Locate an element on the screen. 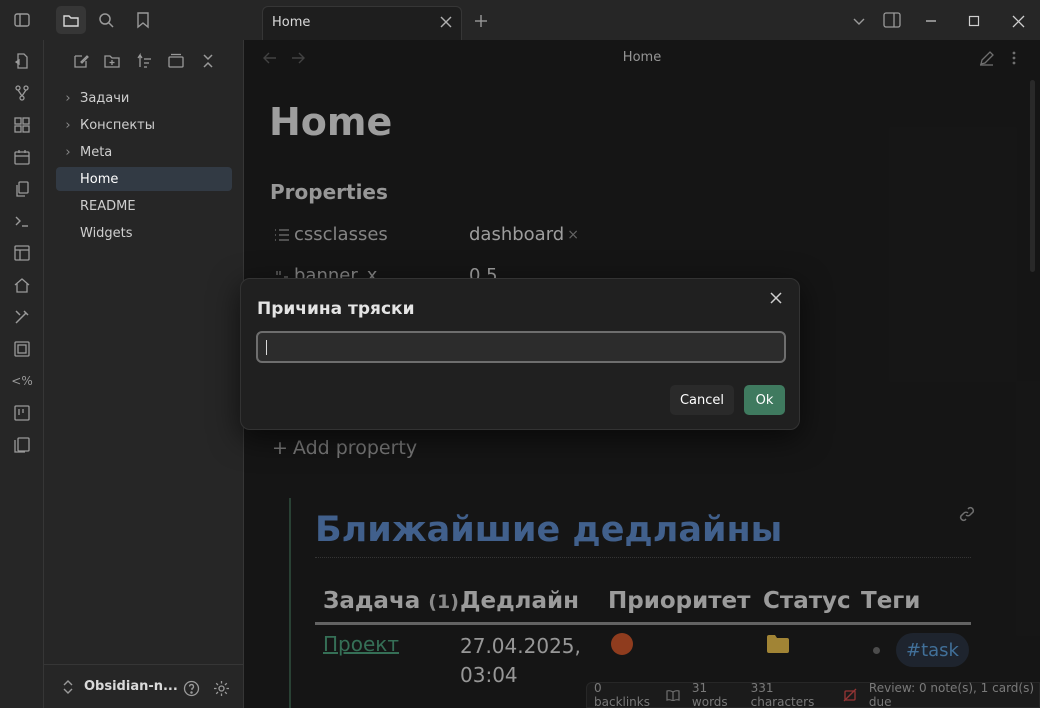 Image resolution: width=1040 pixels, height=708 pixels. text-cursor is located at coordinates (266, 347).